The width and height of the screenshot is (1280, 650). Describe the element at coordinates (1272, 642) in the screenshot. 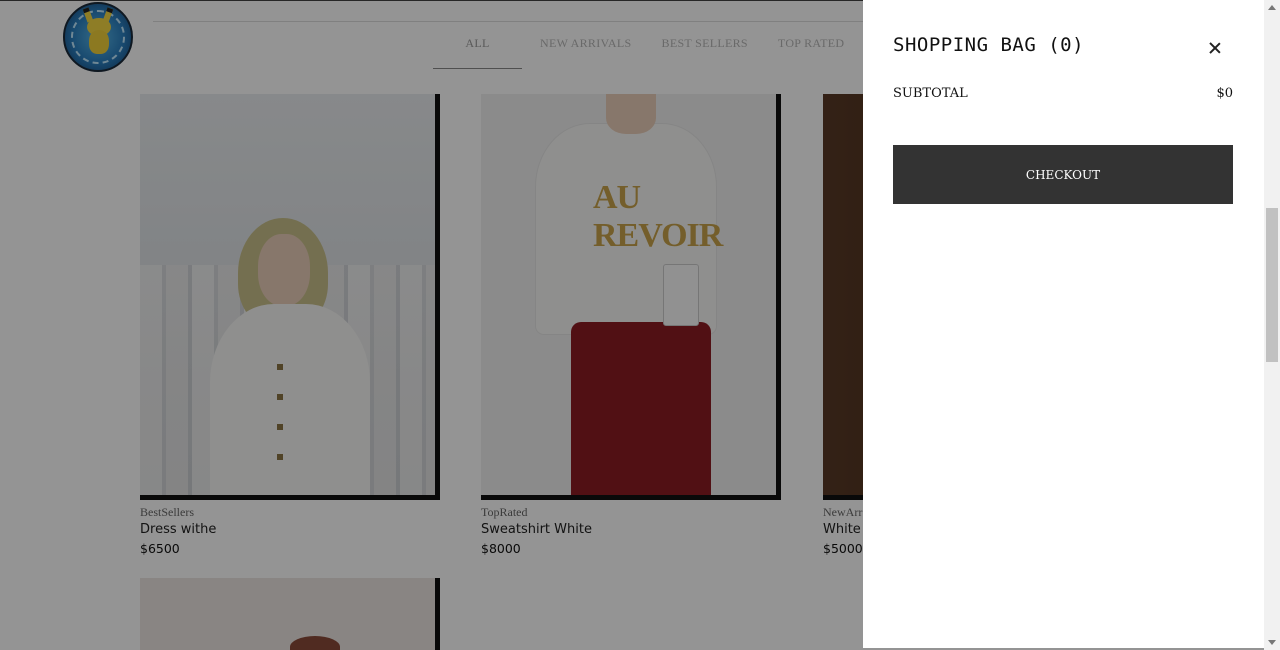

I see `scroll-down-arrow-icon` at that location.